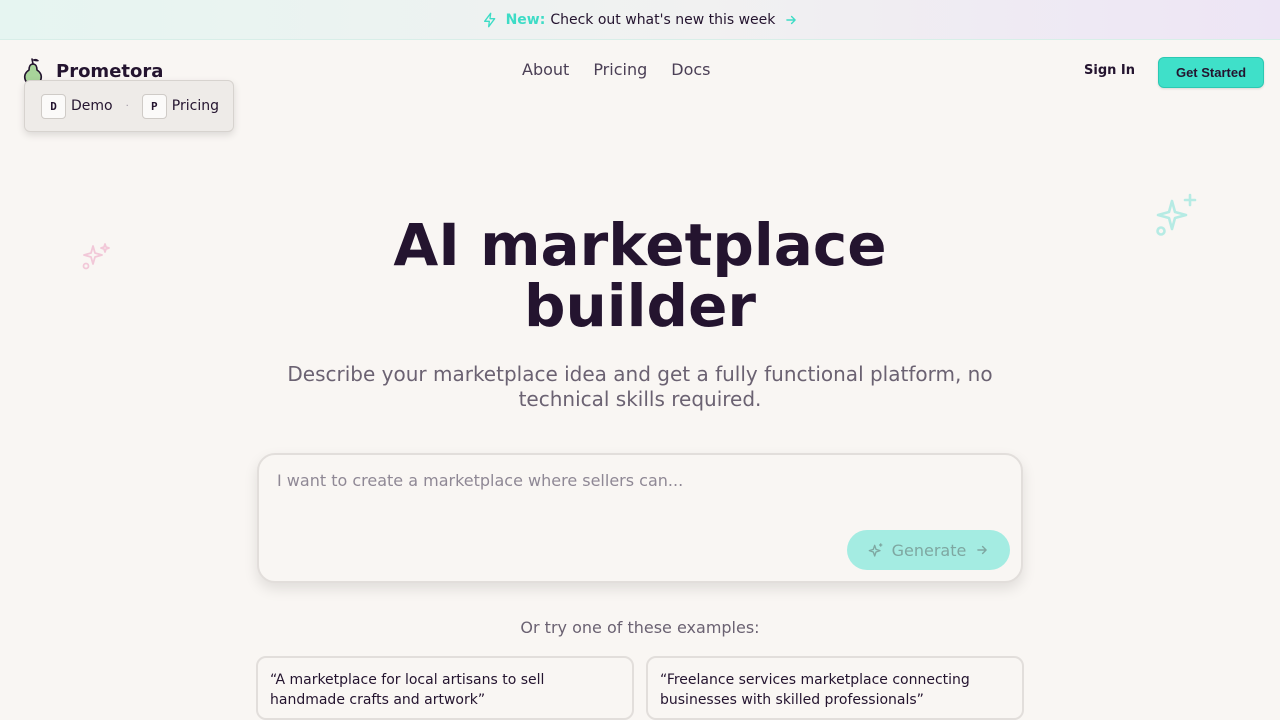 Image resolution: width=1280 pixels, height=720 pixels. I want to click on announcement-banner: New: Check out what's new this week, so click(640, 20).